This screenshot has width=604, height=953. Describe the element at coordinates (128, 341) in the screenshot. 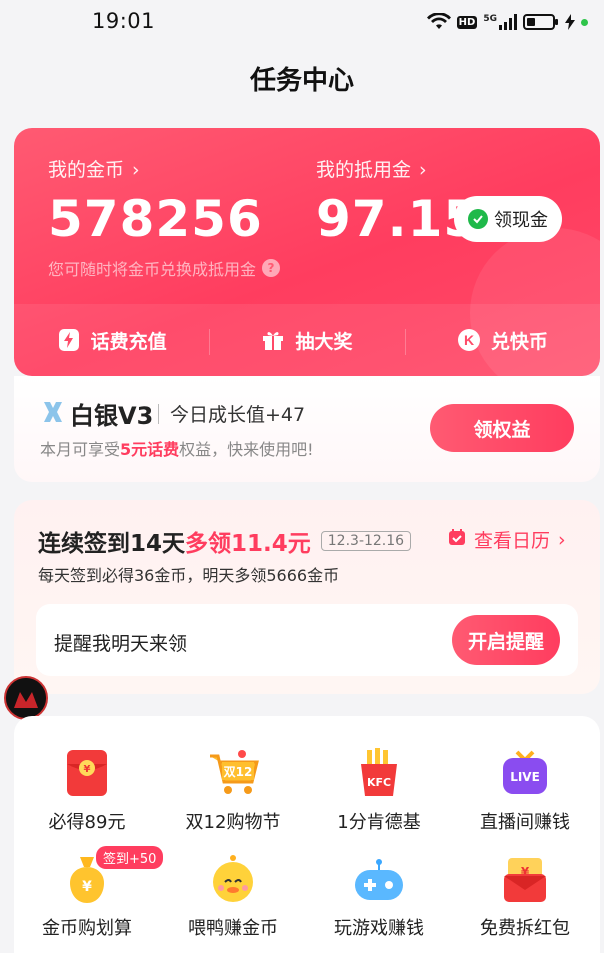

I see `recharge-label: 话费充值` at that location.